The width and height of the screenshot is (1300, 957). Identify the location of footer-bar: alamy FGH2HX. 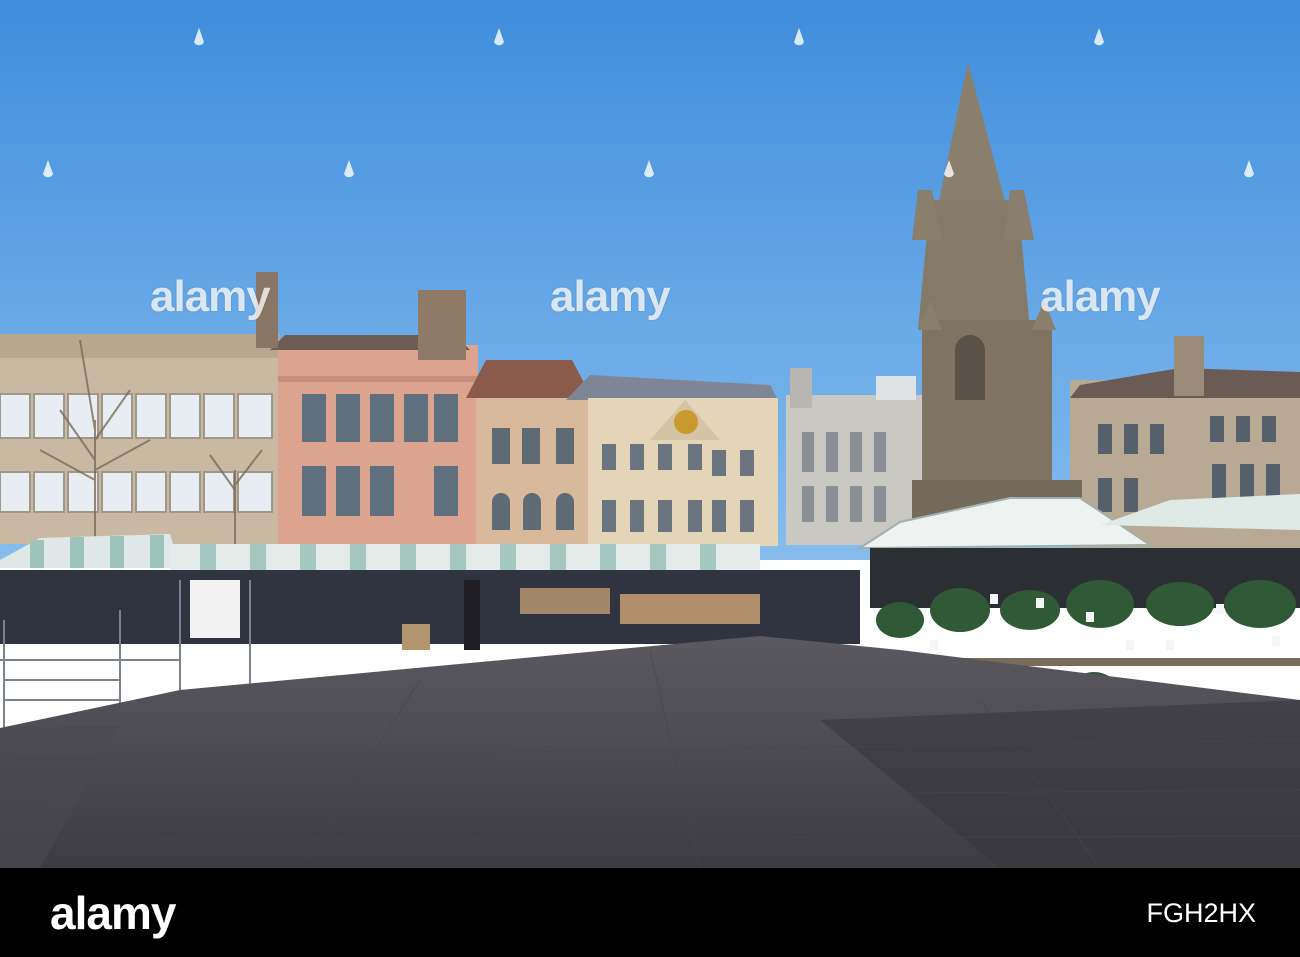
(650, 912).